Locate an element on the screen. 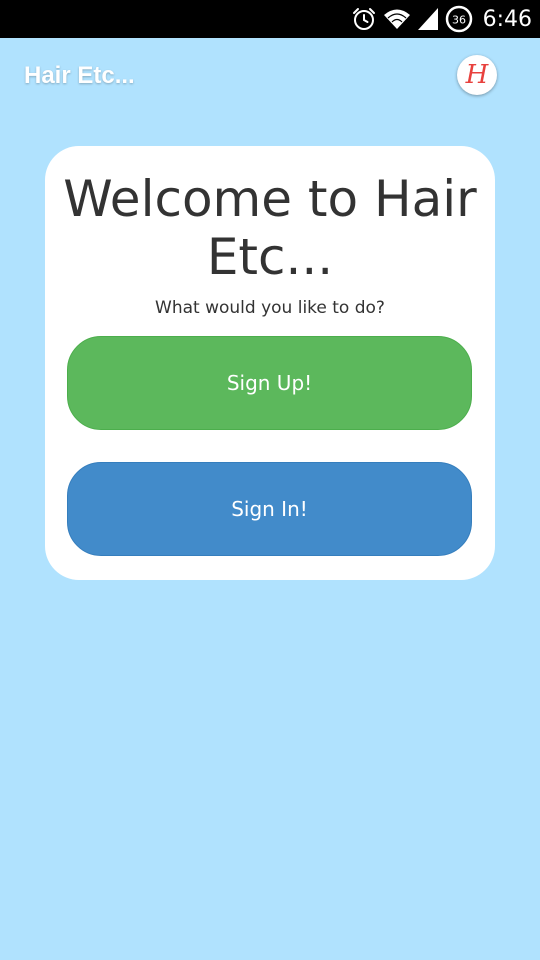 This screenshot has width=540, height=960. app-logo: H is located at coordinates (477, 75).